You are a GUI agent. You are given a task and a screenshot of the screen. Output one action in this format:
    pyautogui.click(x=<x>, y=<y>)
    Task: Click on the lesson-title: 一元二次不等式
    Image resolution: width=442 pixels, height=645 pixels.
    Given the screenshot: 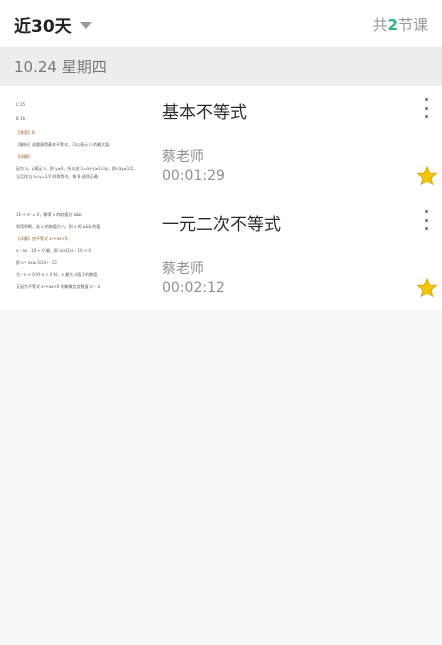 What is the action you would take?
    pyautogui.click(x=221, y=225)
    